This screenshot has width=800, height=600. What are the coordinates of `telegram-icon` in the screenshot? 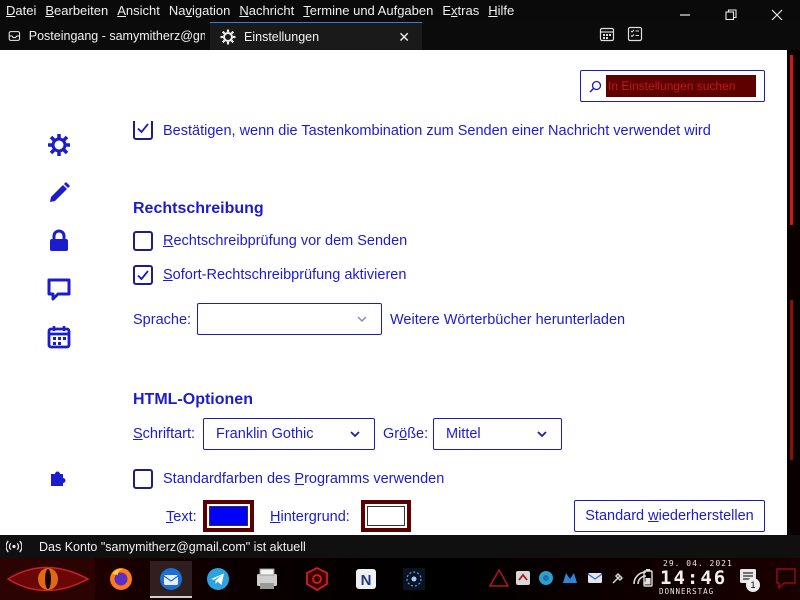 It's located at (218, 579).